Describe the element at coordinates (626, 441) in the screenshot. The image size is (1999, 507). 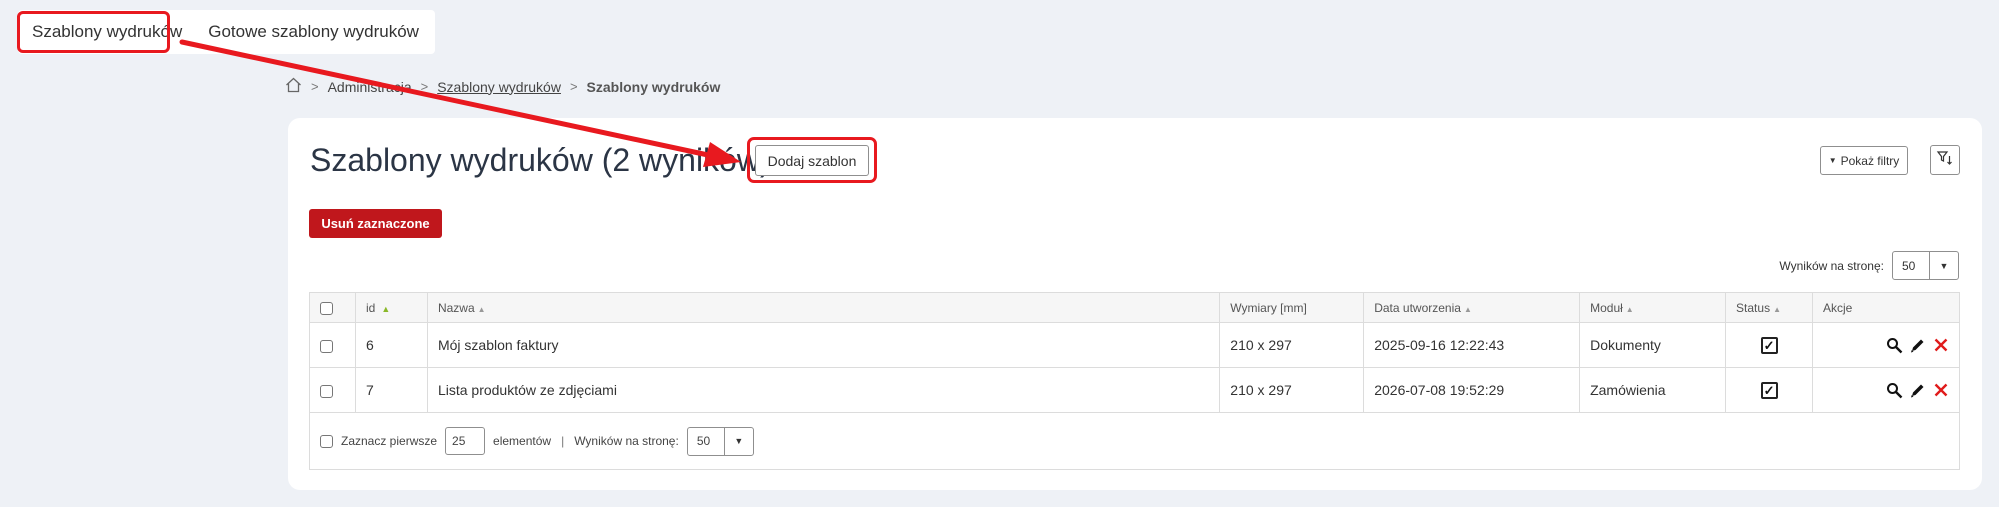
I see `footer-per-page-label: Wyników na stronę:` at that location.